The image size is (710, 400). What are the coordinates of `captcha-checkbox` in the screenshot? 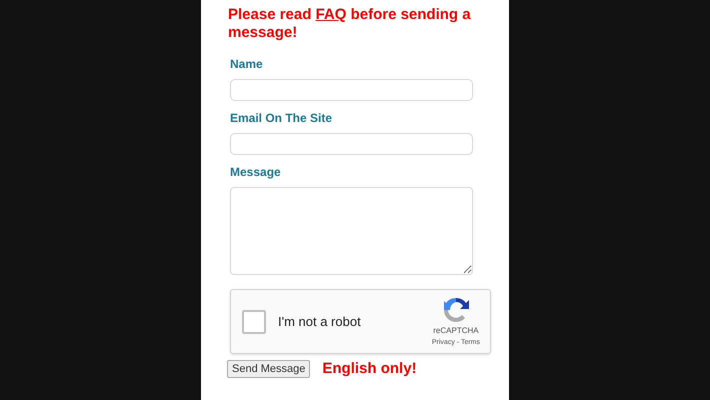 It's located at (254, 322).